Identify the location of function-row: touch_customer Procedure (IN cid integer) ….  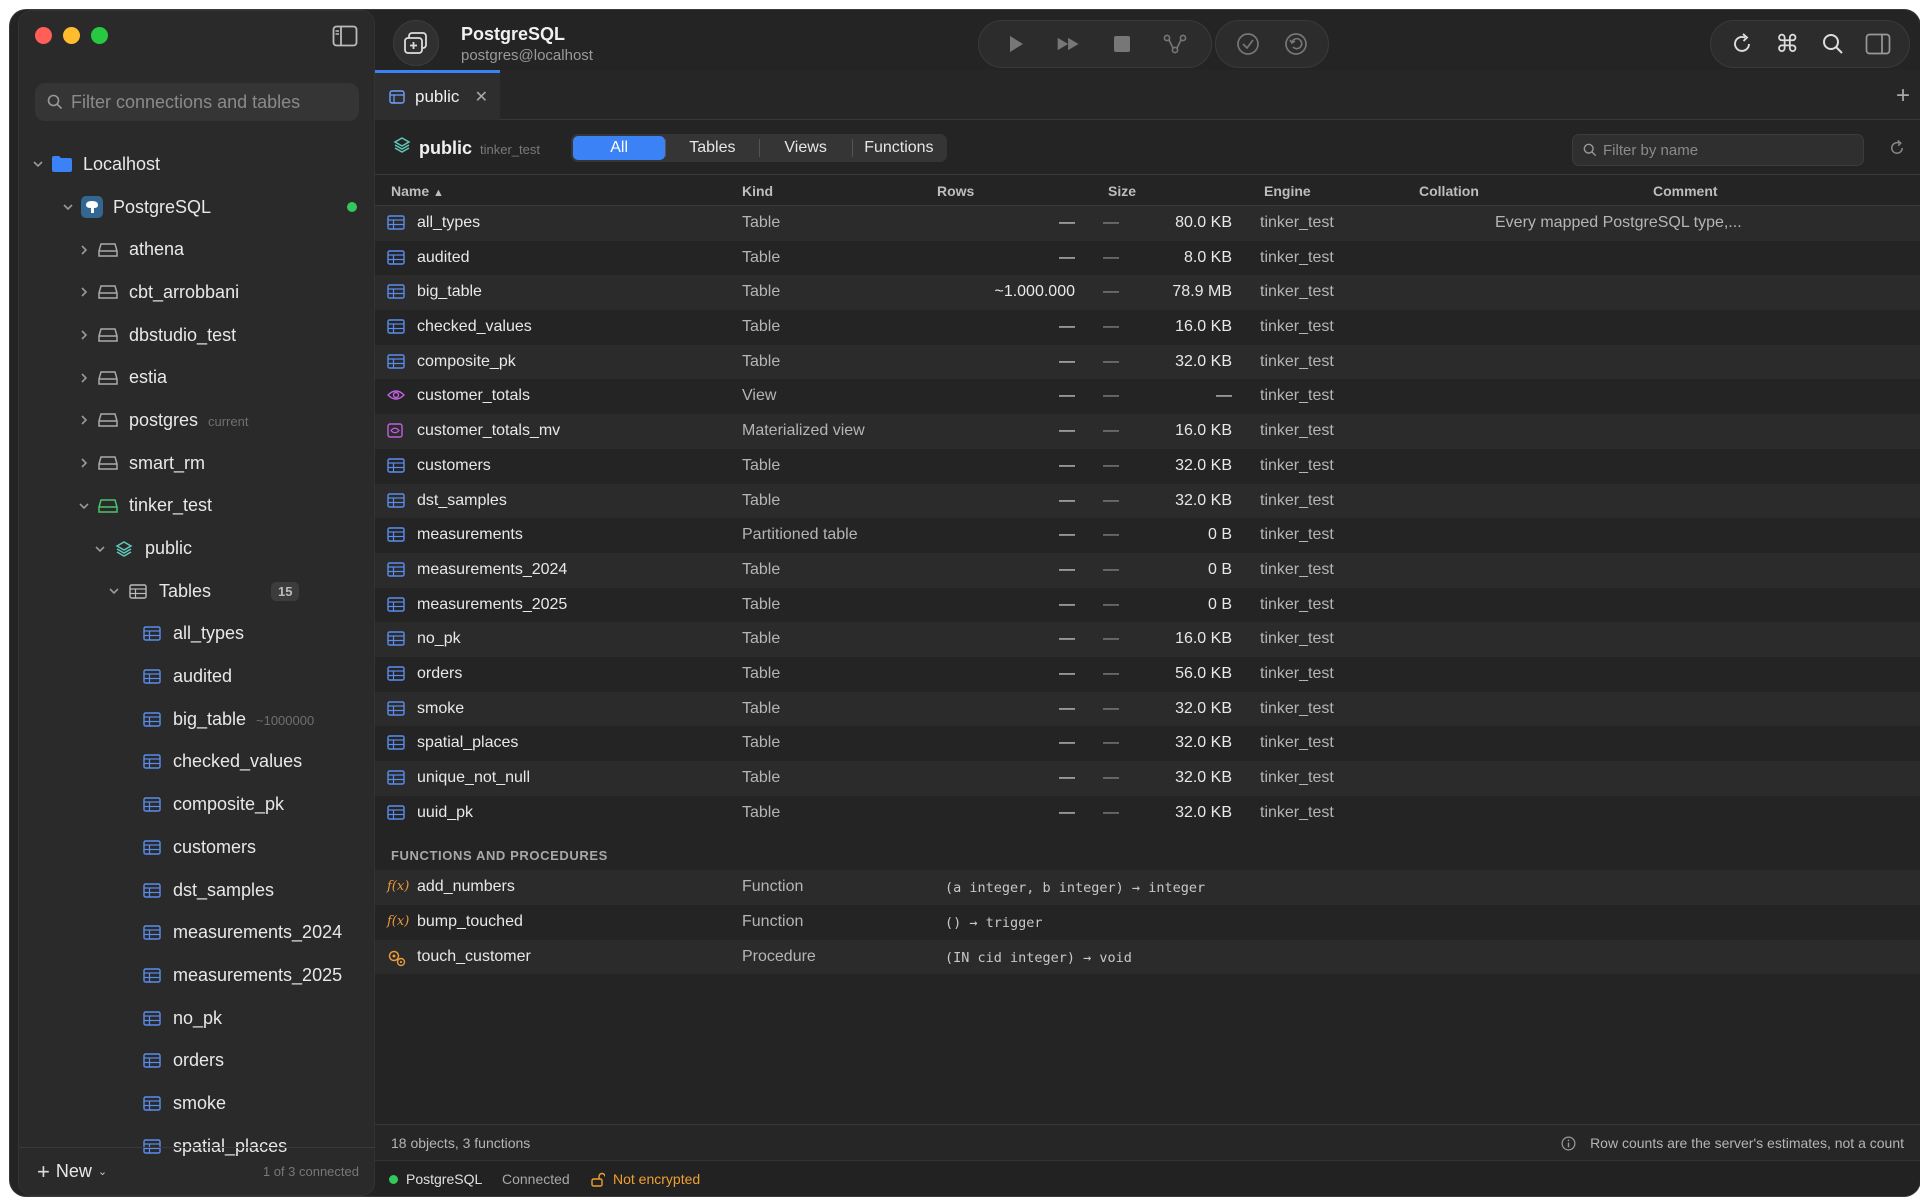
(1147, 957).